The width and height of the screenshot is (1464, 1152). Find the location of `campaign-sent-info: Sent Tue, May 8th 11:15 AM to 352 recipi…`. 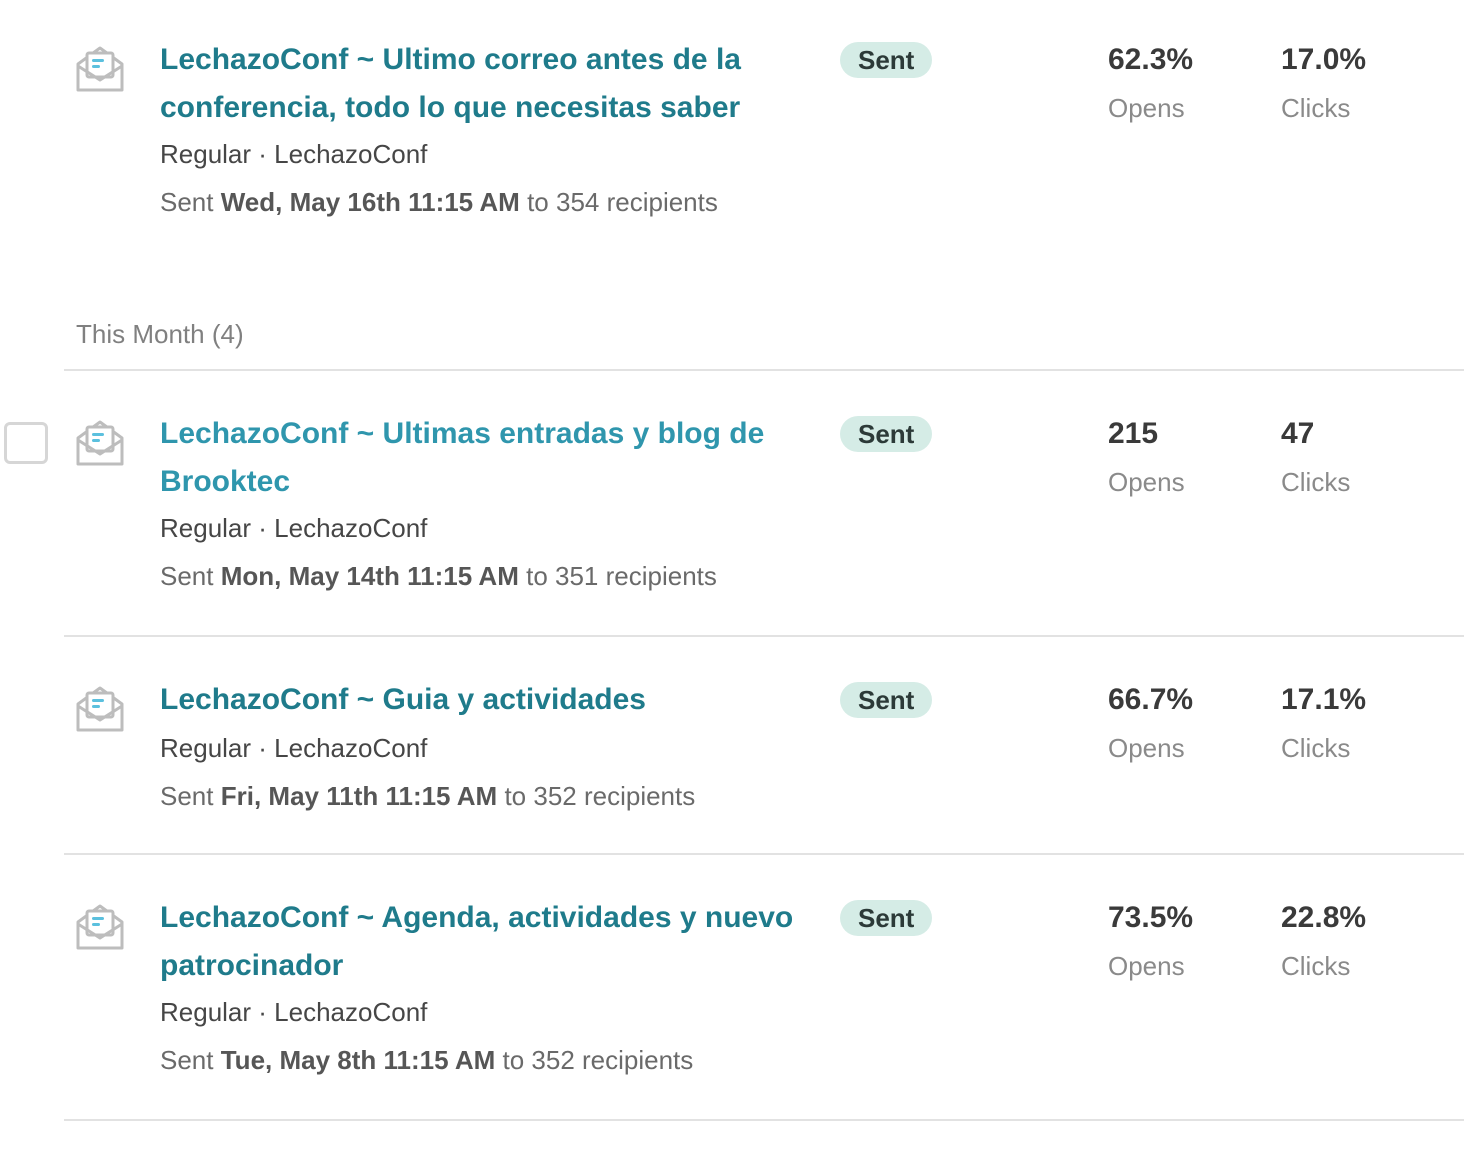

campaign-sent-info: Sent Tue, May 8th 11:15 AM to 352 recipi… is located at coordinates (427, 1060).